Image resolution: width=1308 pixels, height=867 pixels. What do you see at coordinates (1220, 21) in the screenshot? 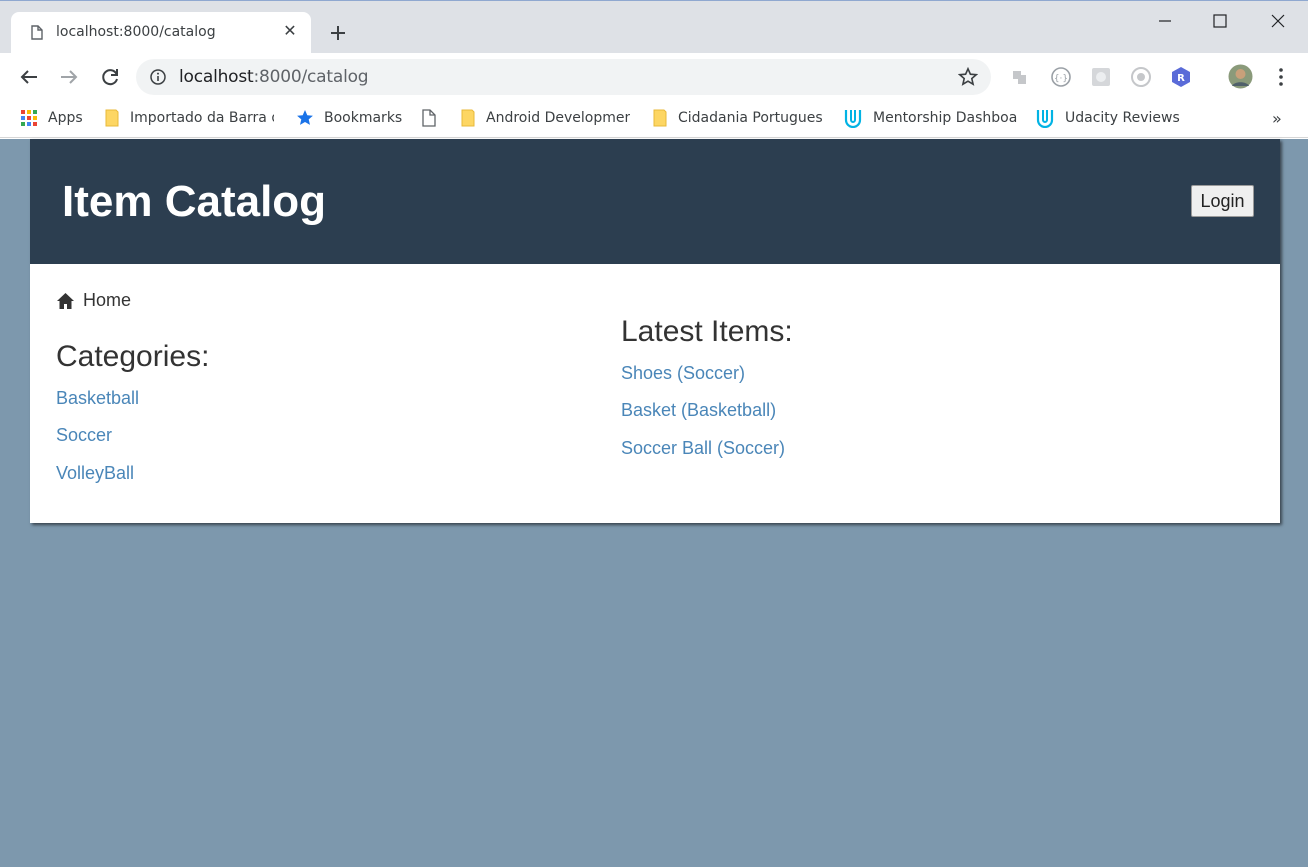
I see `maximize-icon` at bounding box center [1220, 21].